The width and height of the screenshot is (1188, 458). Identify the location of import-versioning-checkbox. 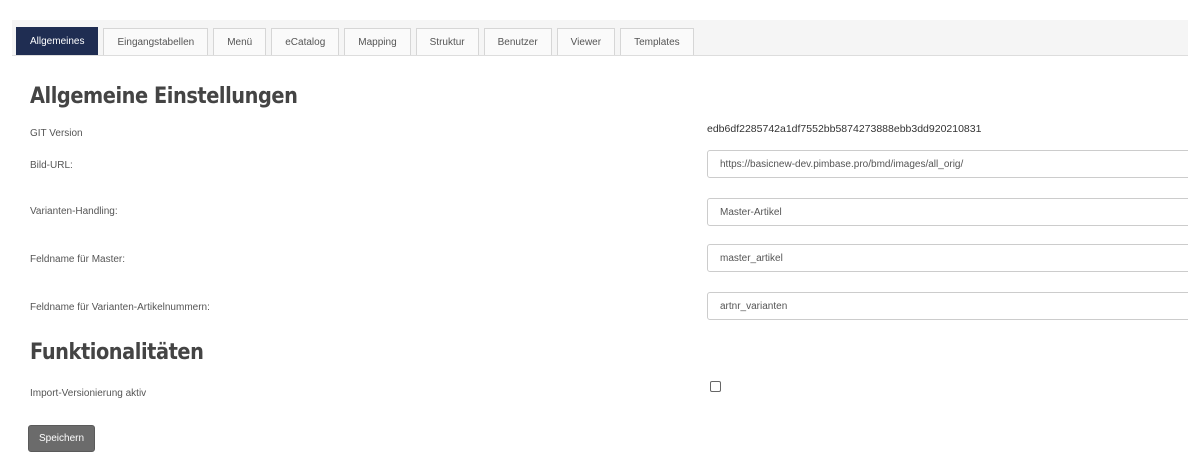
(715, 386).